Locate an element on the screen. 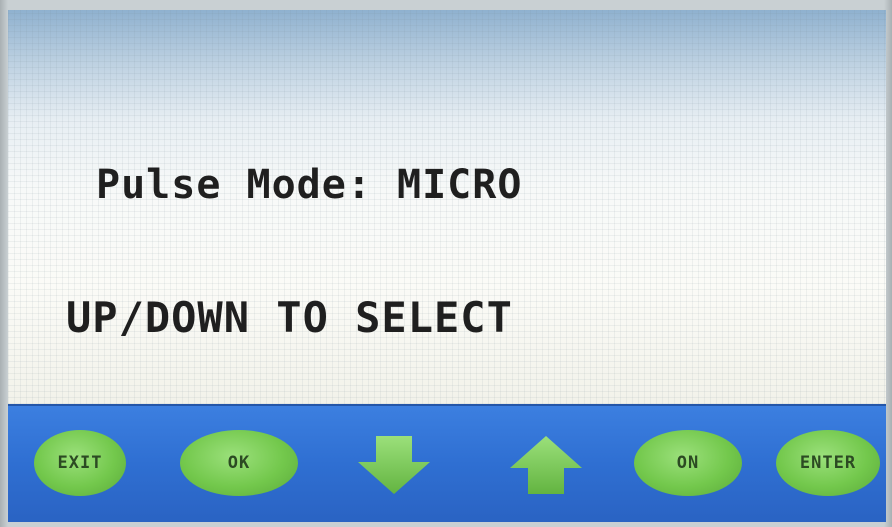 The width and height of the screenshot is (892, 527). on-button: ON is located at coordinates (688, 463).